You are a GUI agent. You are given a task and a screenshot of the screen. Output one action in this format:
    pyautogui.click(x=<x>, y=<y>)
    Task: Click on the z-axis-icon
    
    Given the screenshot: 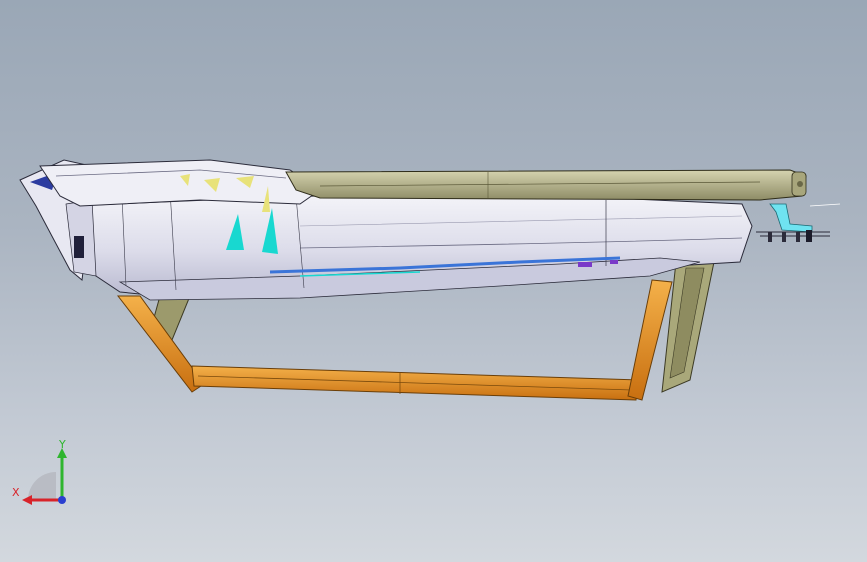 What is the action you would take?
    pyautogui.click(x=62, y=500)
    